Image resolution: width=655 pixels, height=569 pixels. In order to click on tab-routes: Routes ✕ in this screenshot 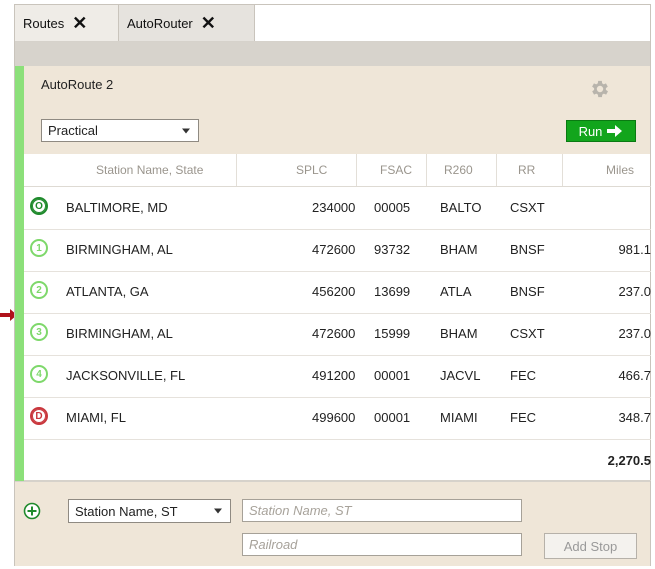, I will do `click(67, 23)`.